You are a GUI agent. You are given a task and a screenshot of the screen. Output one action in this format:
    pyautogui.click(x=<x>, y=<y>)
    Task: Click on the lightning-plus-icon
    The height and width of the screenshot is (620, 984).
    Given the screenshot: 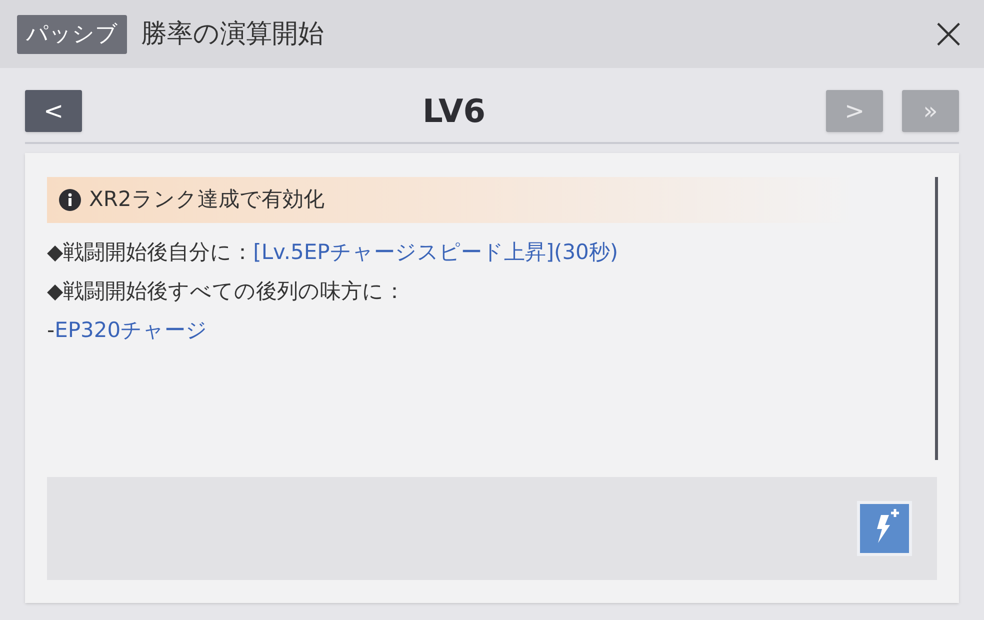 What is the action you would take?
    pyautogui.click(x=884, y=528)
    